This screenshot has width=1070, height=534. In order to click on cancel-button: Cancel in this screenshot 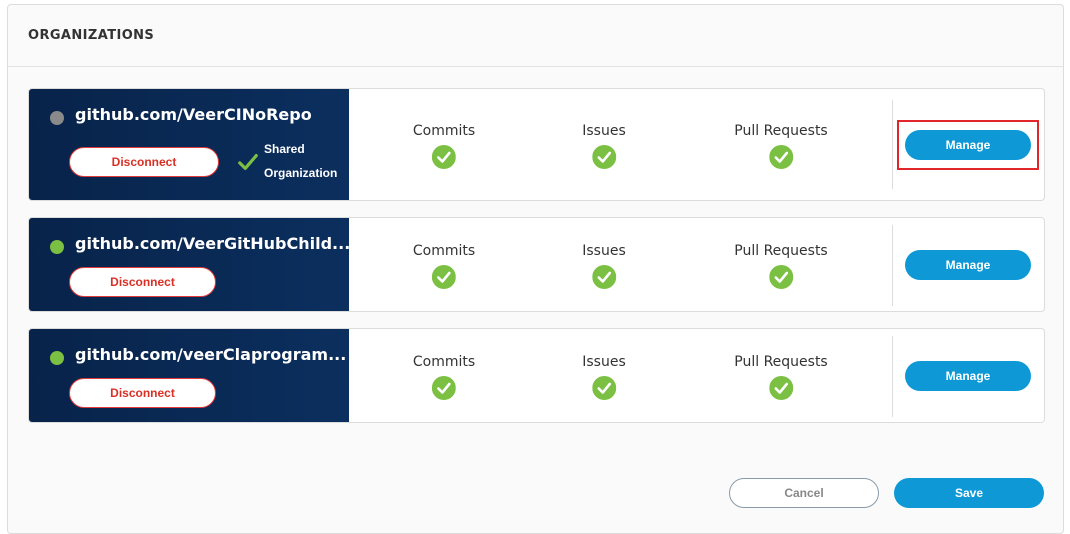, I will do `click(804, 493)`.